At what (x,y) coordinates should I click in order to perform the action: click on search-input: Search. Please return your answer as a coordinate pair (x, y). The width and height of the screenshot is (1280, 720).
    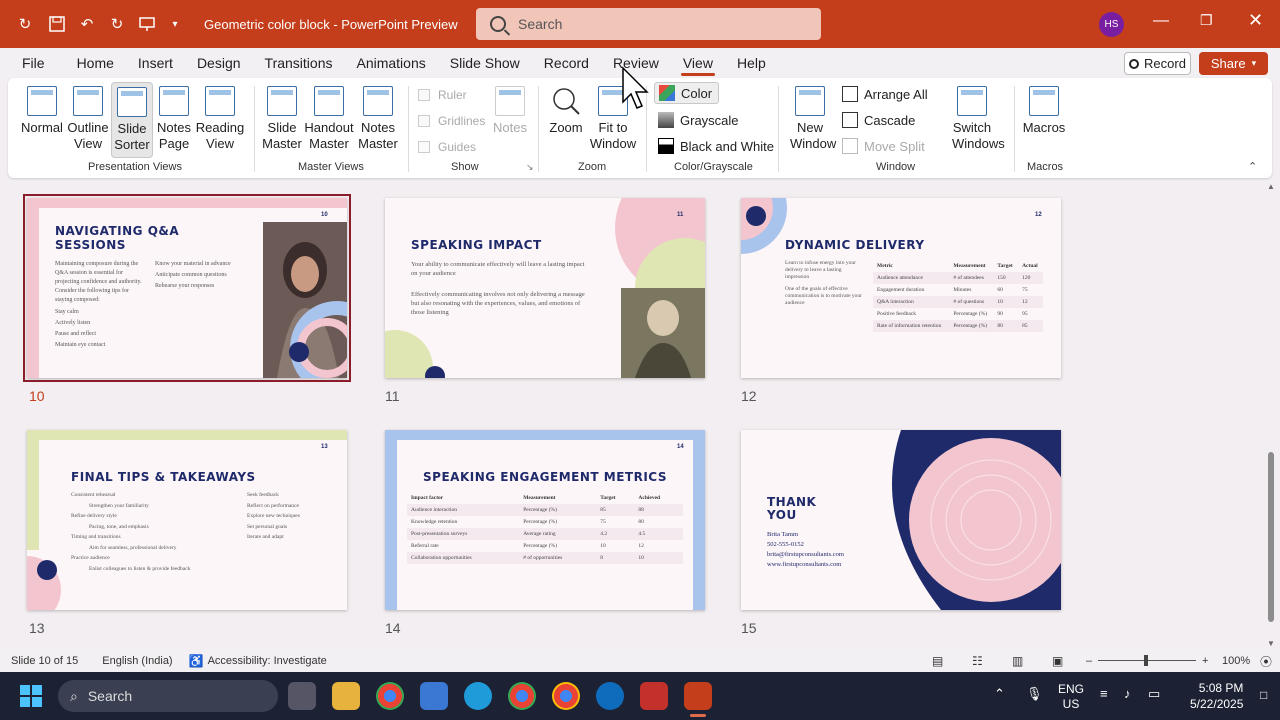
    Looking at the image, I should click on (648, 24).